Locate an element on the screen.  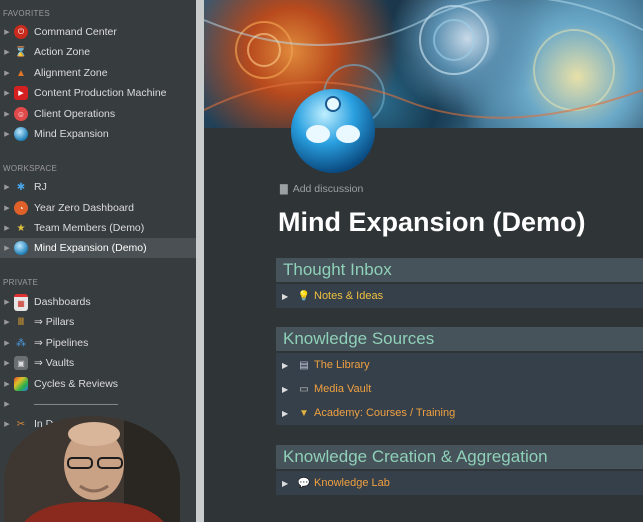
sidebar-item-label: Content Production Machine is located at coordinates (100, 93).